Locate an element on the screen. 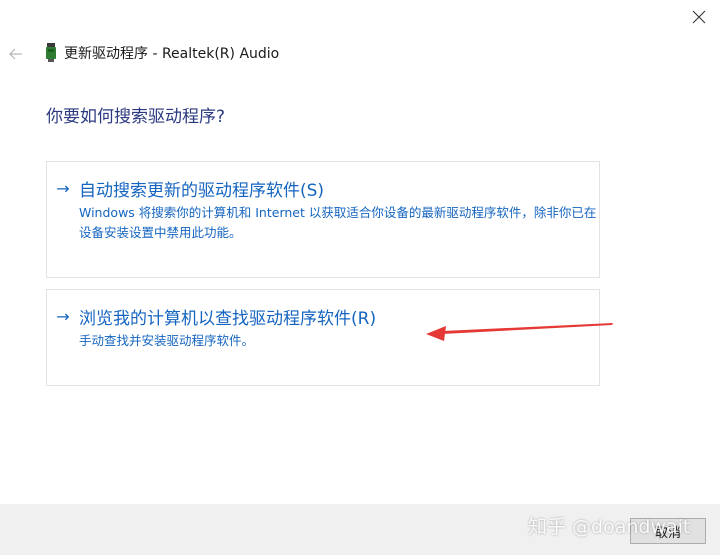 The height and width of the screenshot is (555, 720). back-arrow-icon is located at coordinates (15, 54).